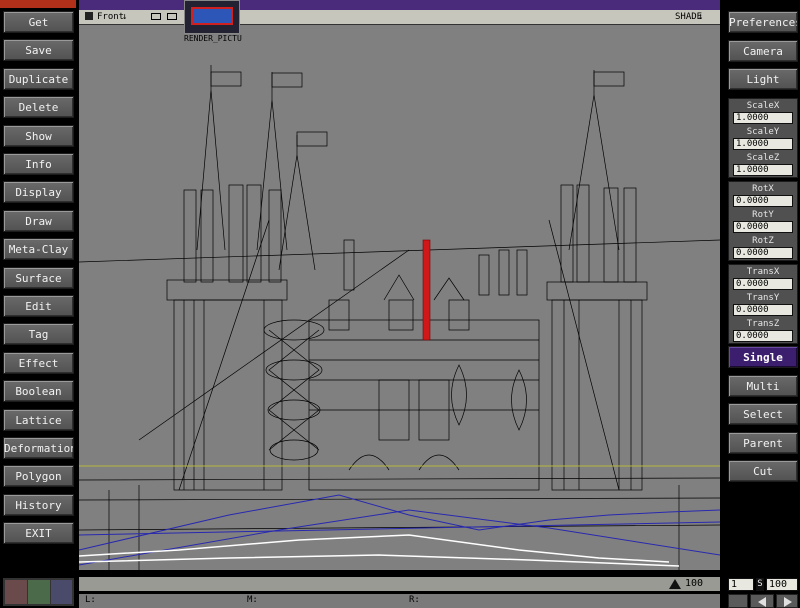  Describe the element at coordinates (763, 201) in the screenshot. I see `rotx-field: 0.0000` at that location.